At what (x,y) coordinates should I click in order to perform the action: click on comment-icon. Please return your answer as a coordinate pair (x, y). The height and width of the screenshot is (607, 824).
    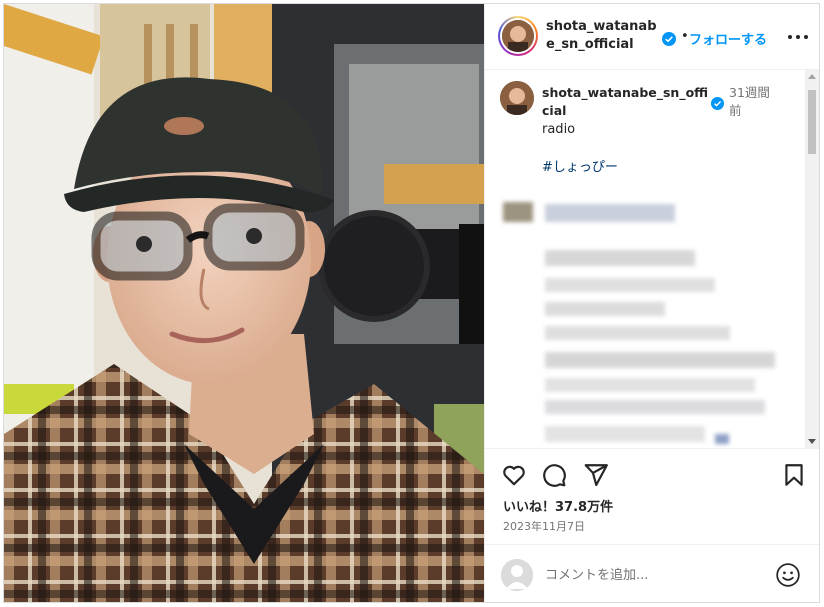
    Looking at the image, I should click on (554, 475).